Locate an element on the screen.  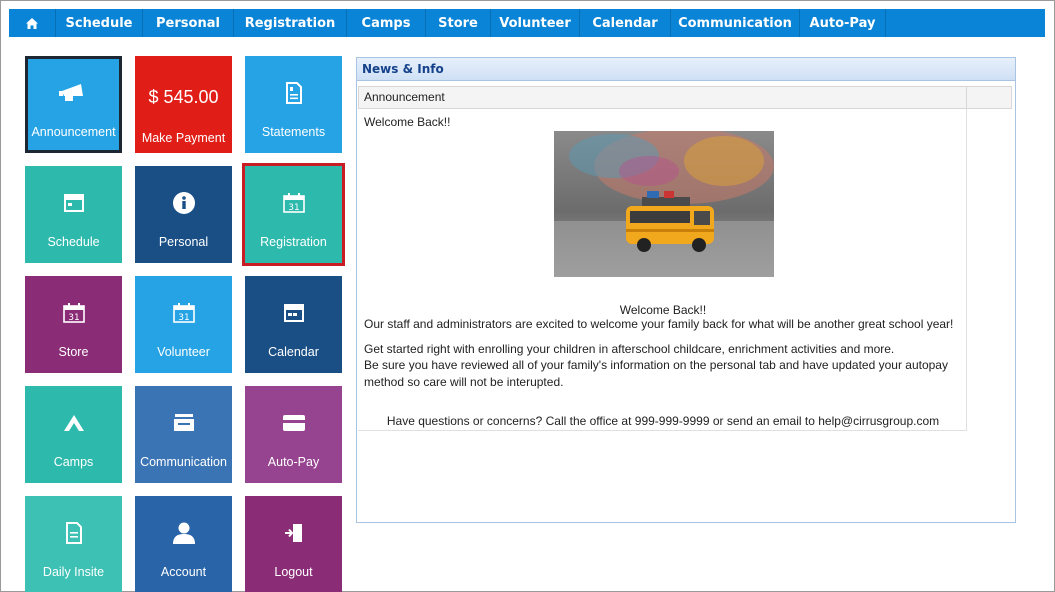
home-icon is located at coordinates (32, 23).